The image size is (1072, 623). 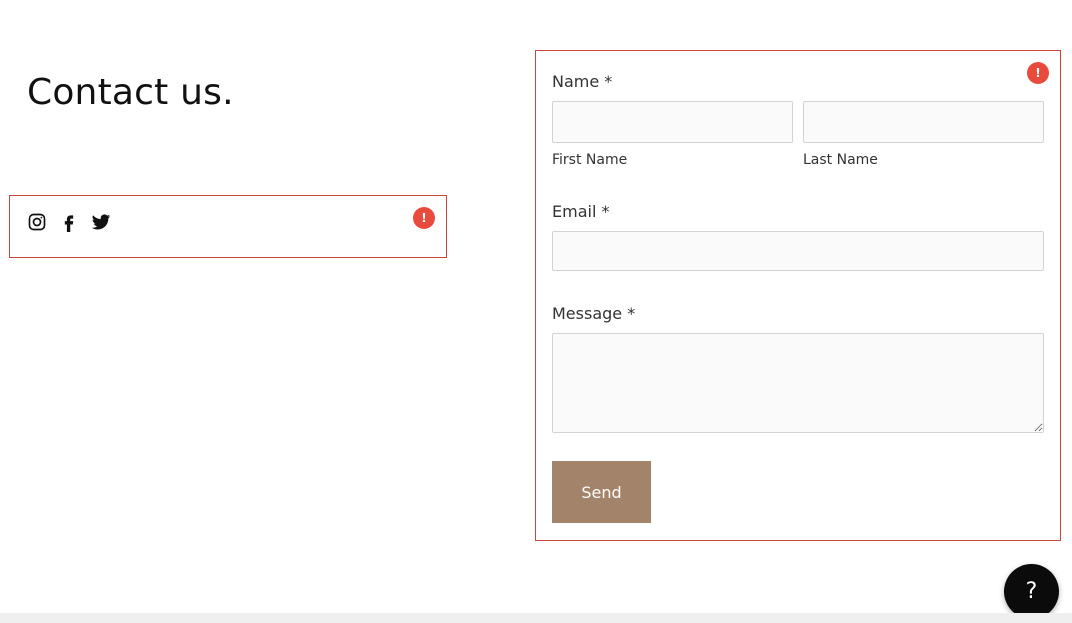 What do you see at coordinates (1038, 73) in the screenshot?
I see `form-error-badge: !` at bounding box center [1038, 73].